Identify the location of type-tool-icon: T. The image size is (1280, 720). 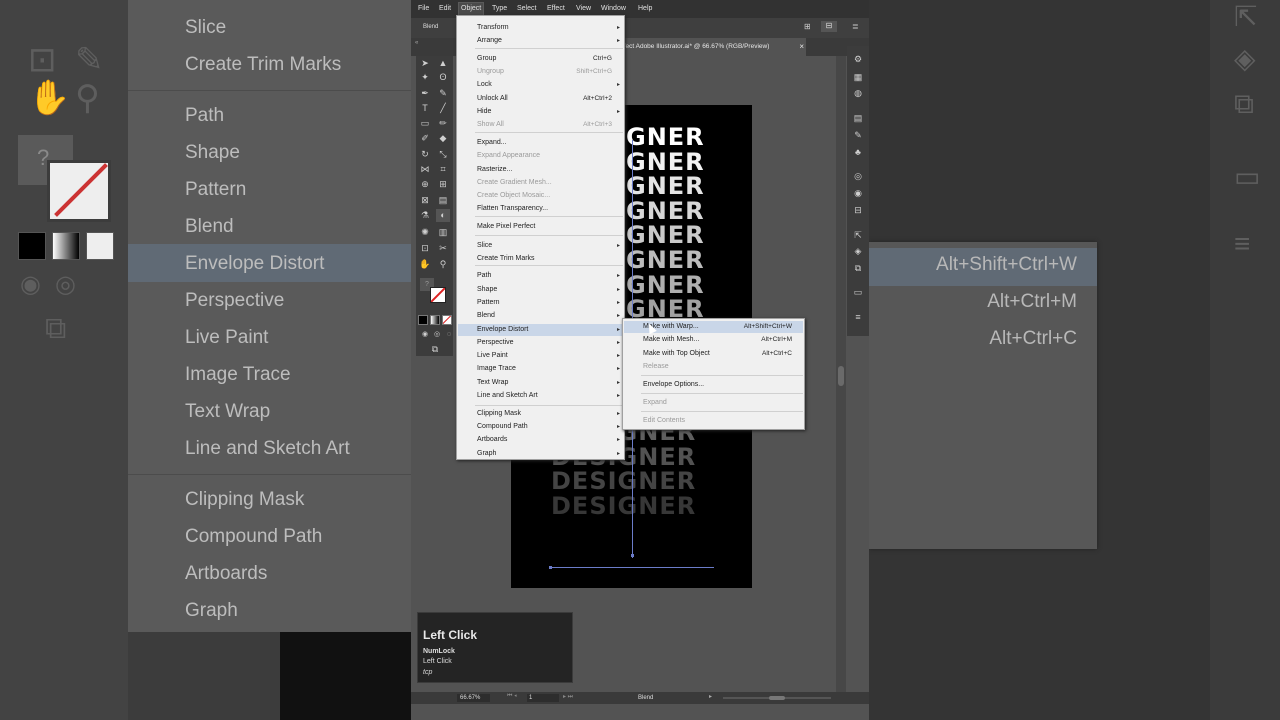
(425, 108).